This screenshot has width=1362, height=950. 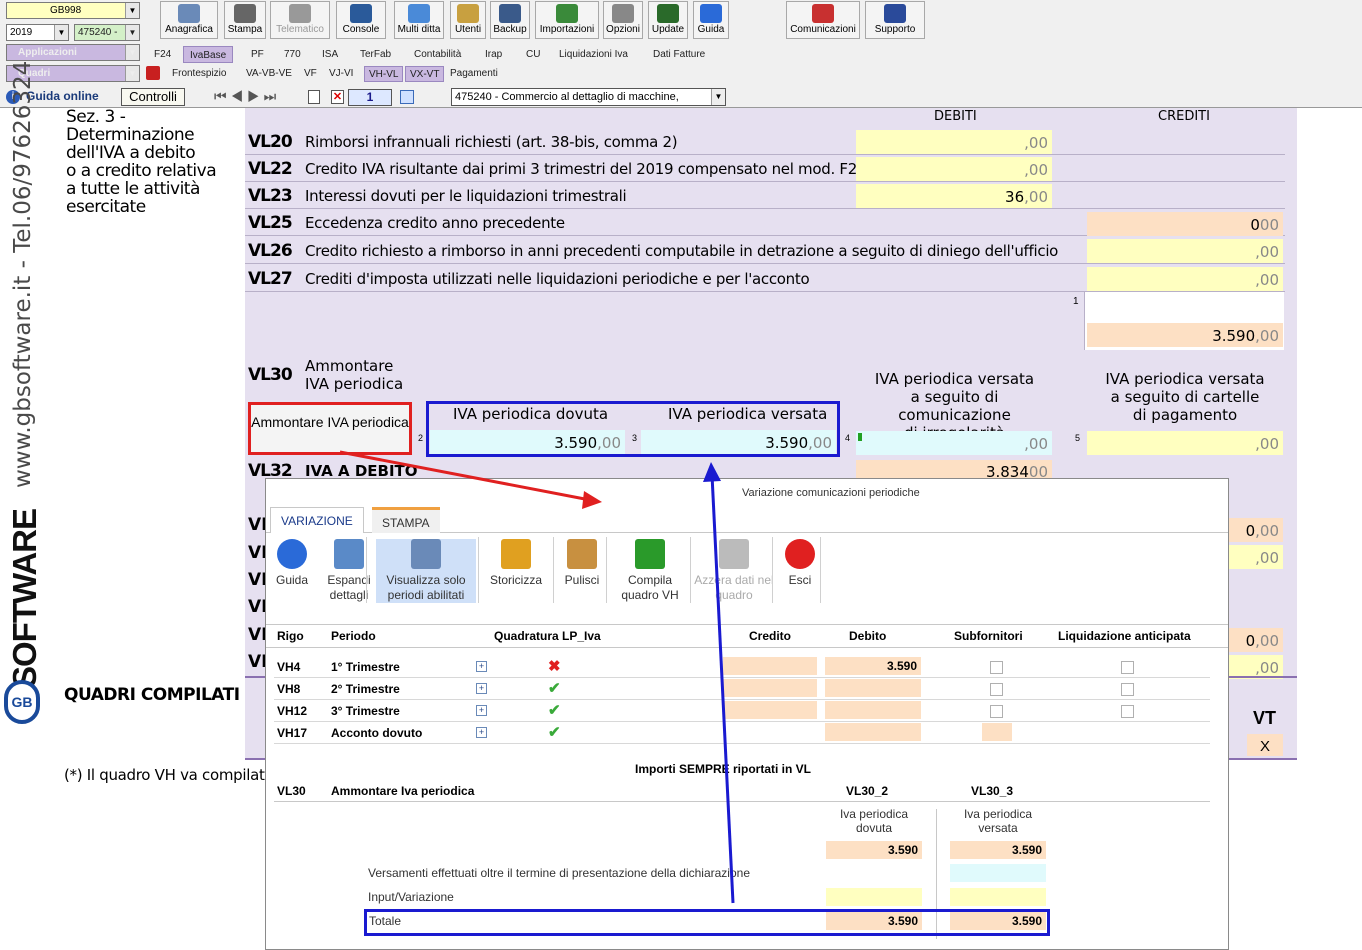 What do you see at coordinates (722, 689) in the screenshot?
I see `blue-arrow` at bounding box center [722, 689].